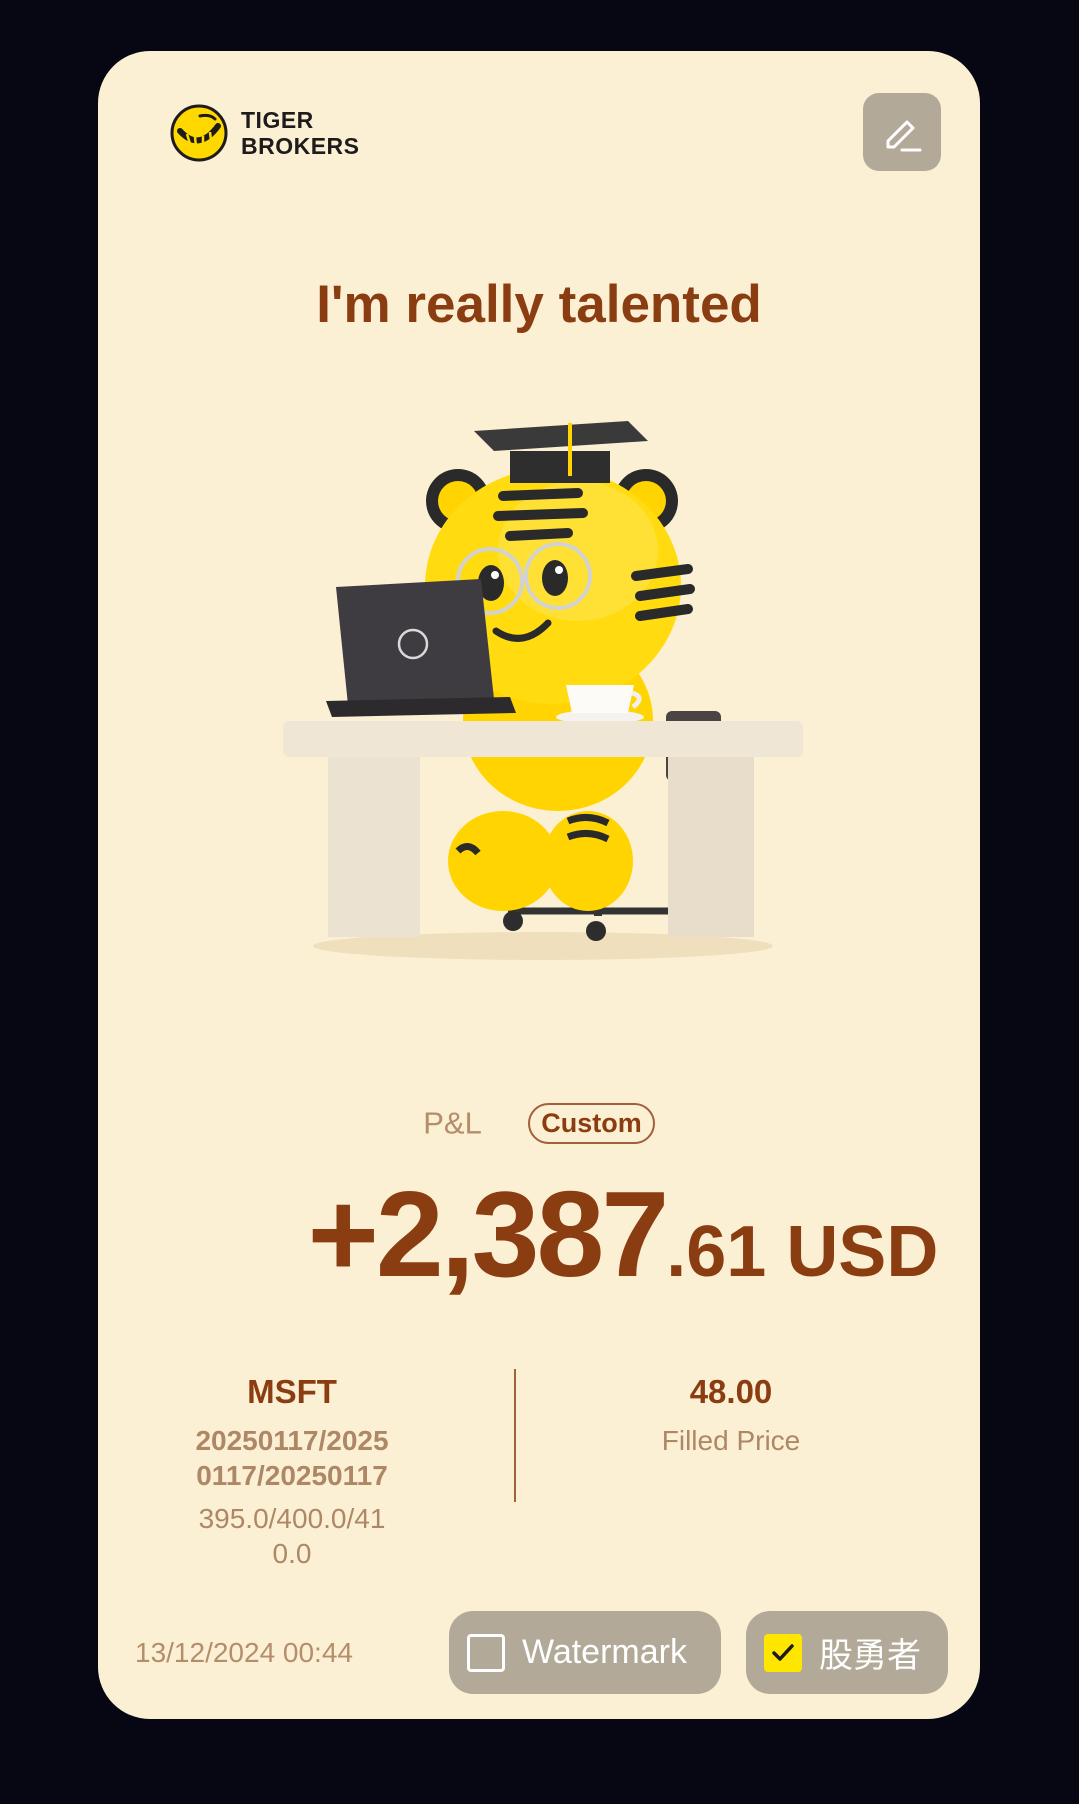  What do you see at coordinates (731, 1440) in the screenshot?
I see `filled-price-label: Filled Price` at bounding box center [731, 1440].